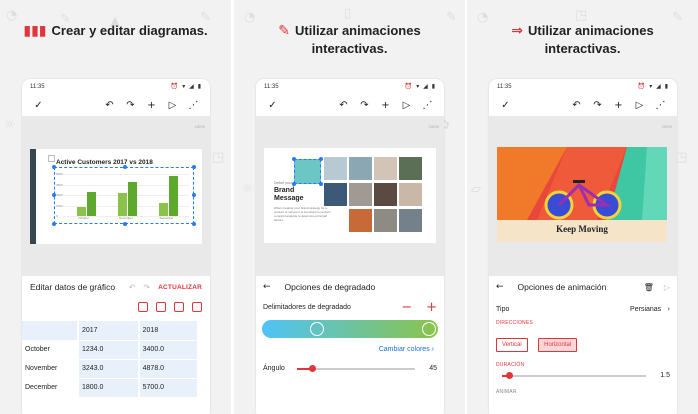 Image resolution: width=698 pixels, height=414 pixels. Describe the element at coordinates (558, 345) in the screenshot. I see `direction-chip-horizontal: Horizontal` at that location.